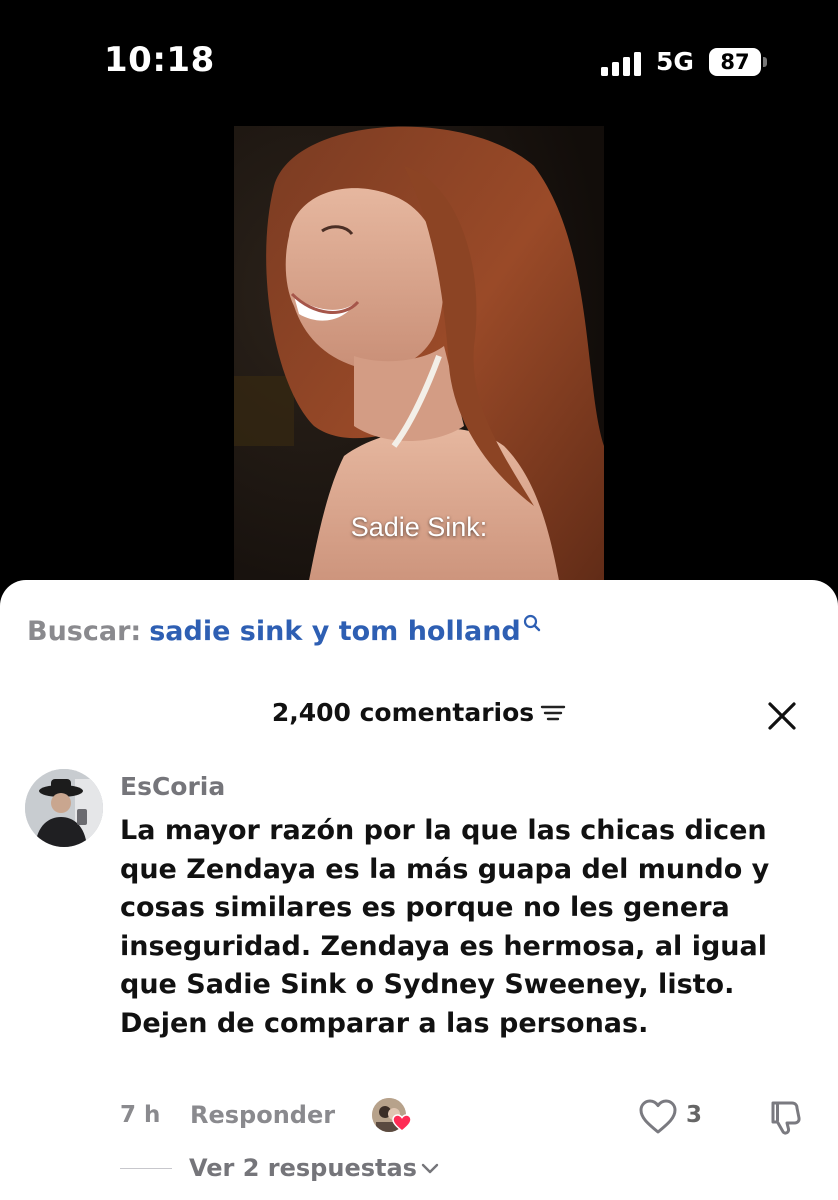 The height and width of the screenshot is (1200, 838). I want to click on chevron-down-icon, so click(430, 1168).